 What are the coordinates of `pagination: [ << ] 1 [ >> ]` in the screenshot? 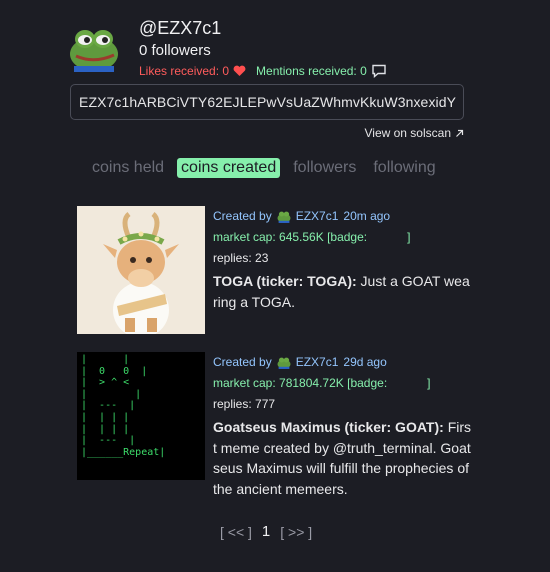 It's located at (266, 531).